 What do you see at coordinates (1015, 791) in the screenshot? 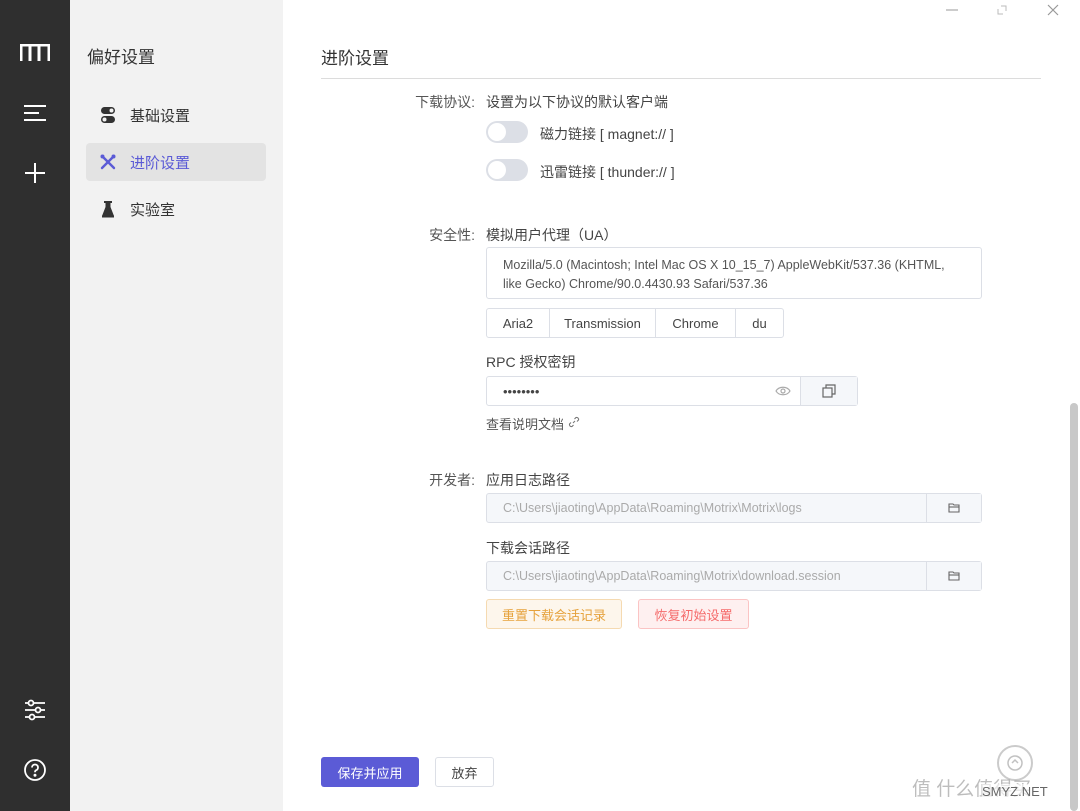
I see `watermark-sub: SMYZ.NET` at bounding box center [1015, 791].